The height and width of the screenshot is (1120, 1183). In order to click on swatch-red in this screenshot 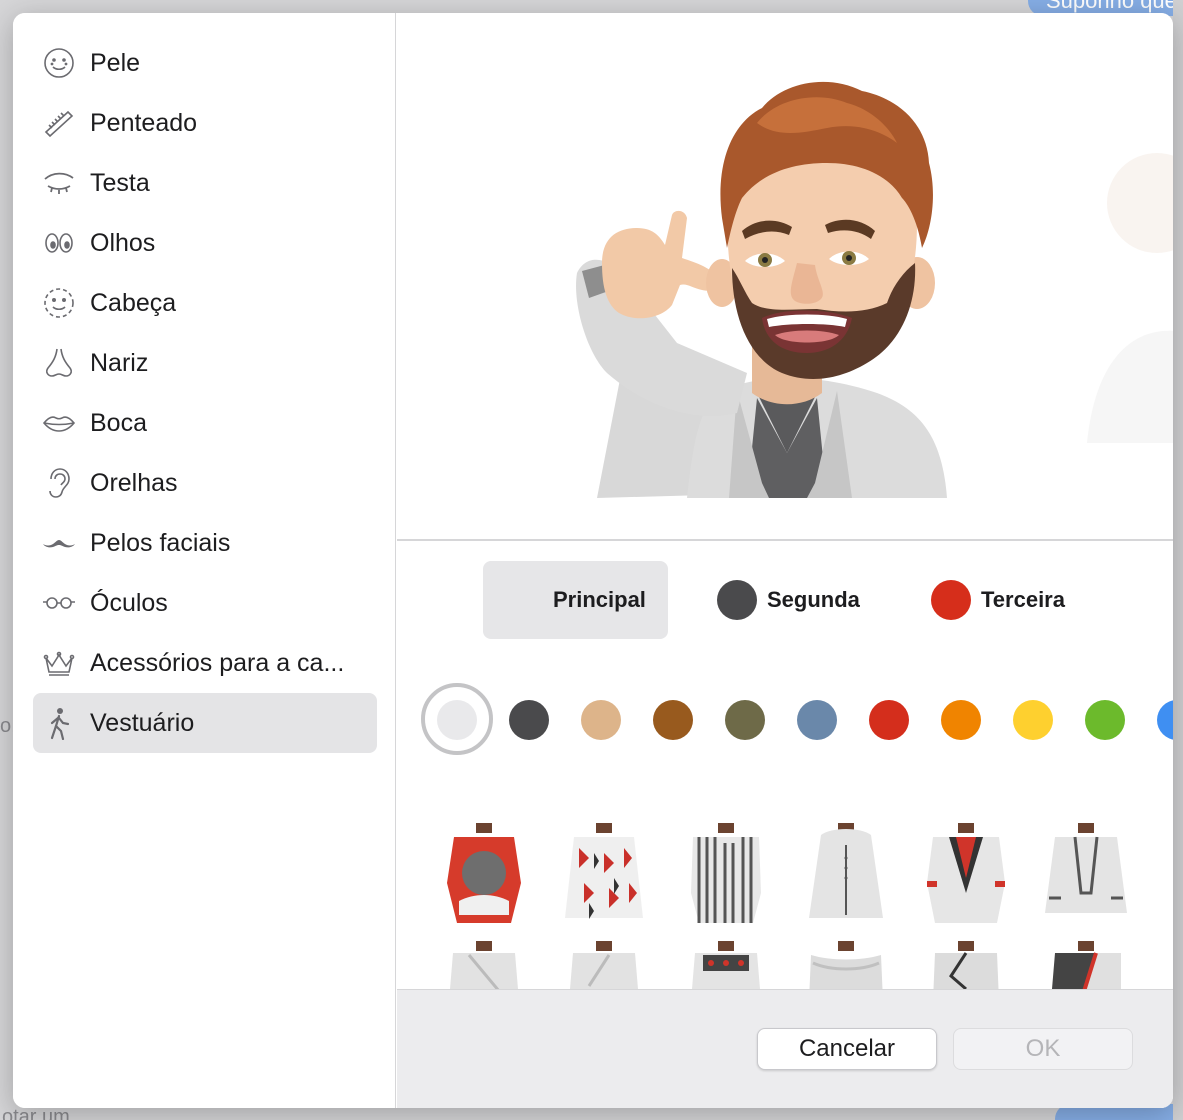, I will do `click(889, 720)`.